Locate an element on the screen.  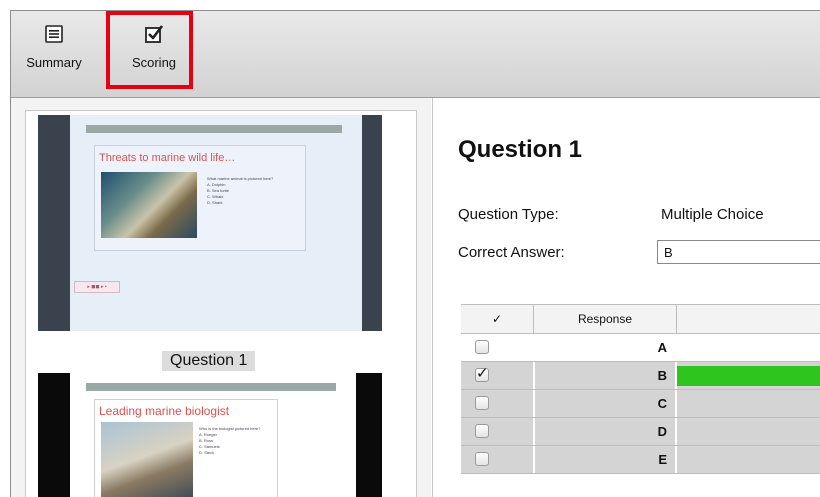
thumbnail-label: Question 1 is located at coordinates (209, 361).